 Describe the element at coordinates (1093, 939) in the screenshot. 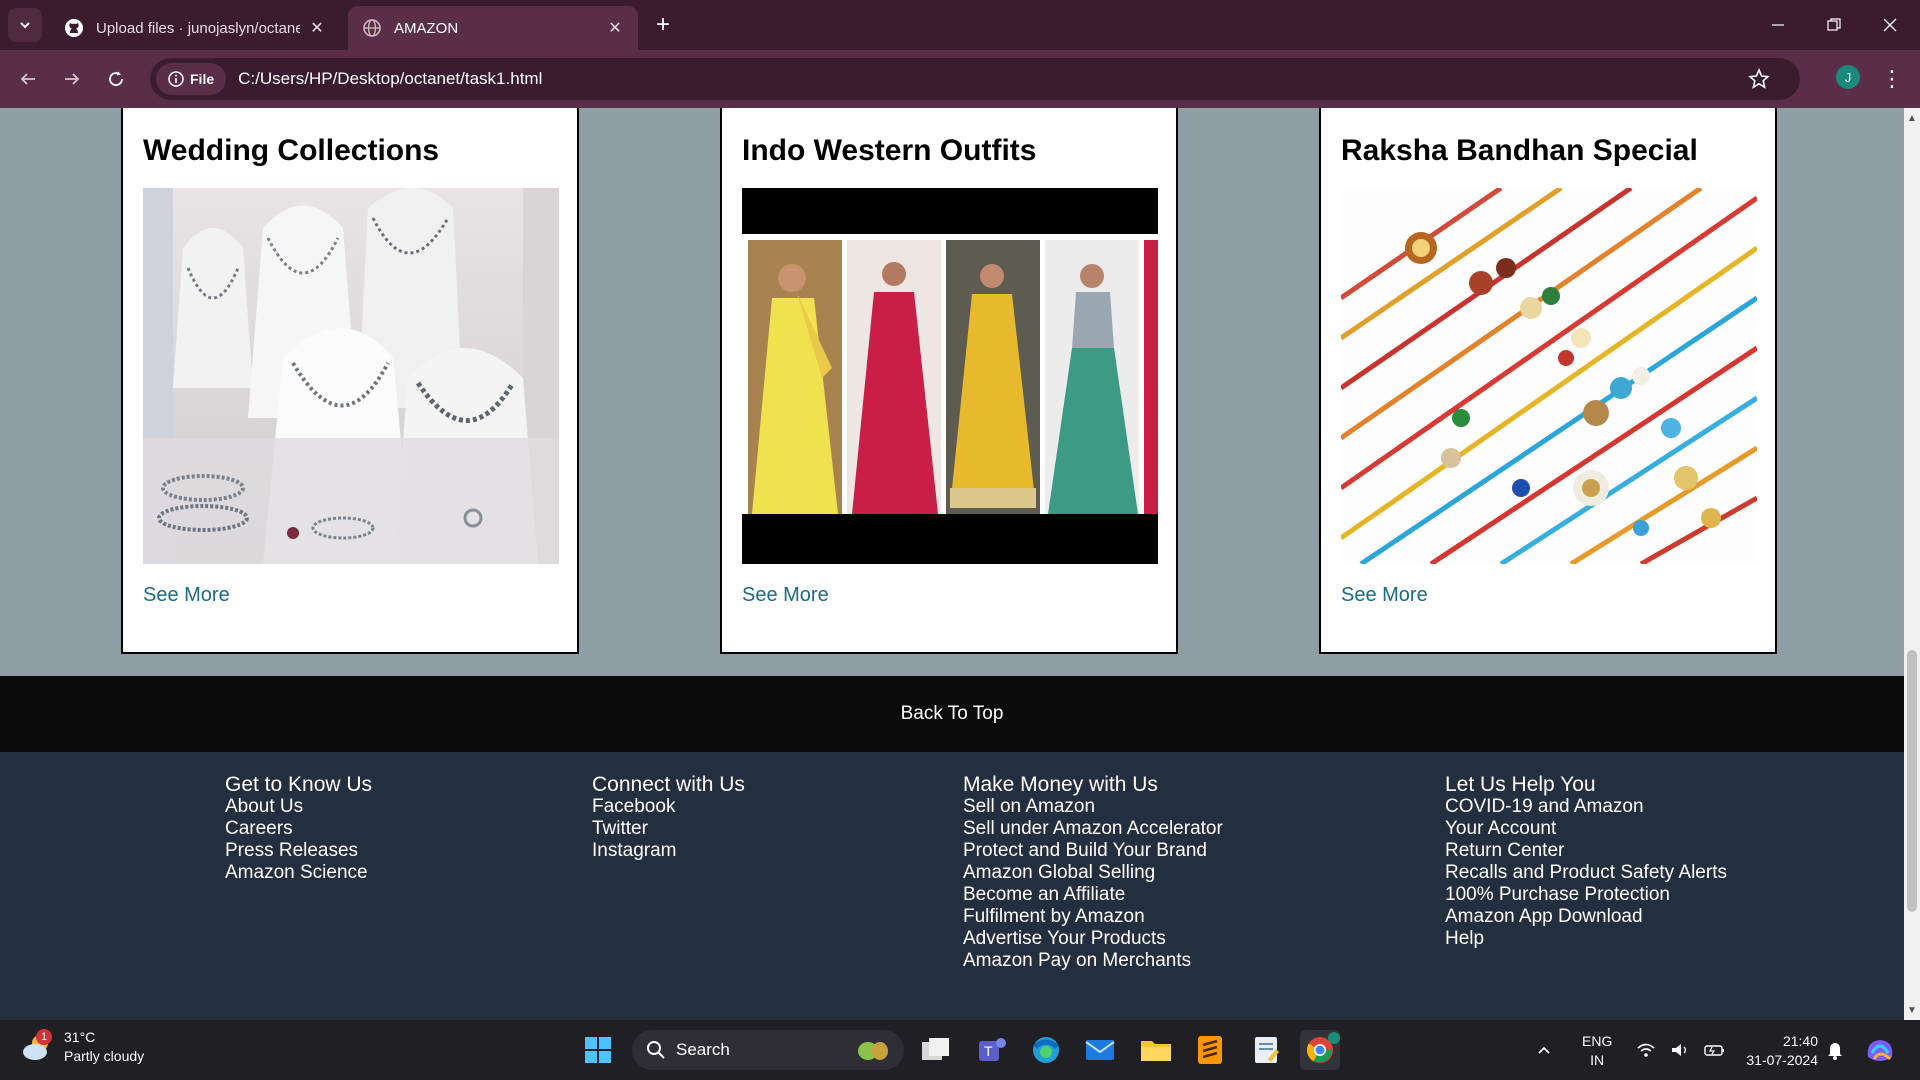

I see `footer-link: Advertise Your Products` at that location.